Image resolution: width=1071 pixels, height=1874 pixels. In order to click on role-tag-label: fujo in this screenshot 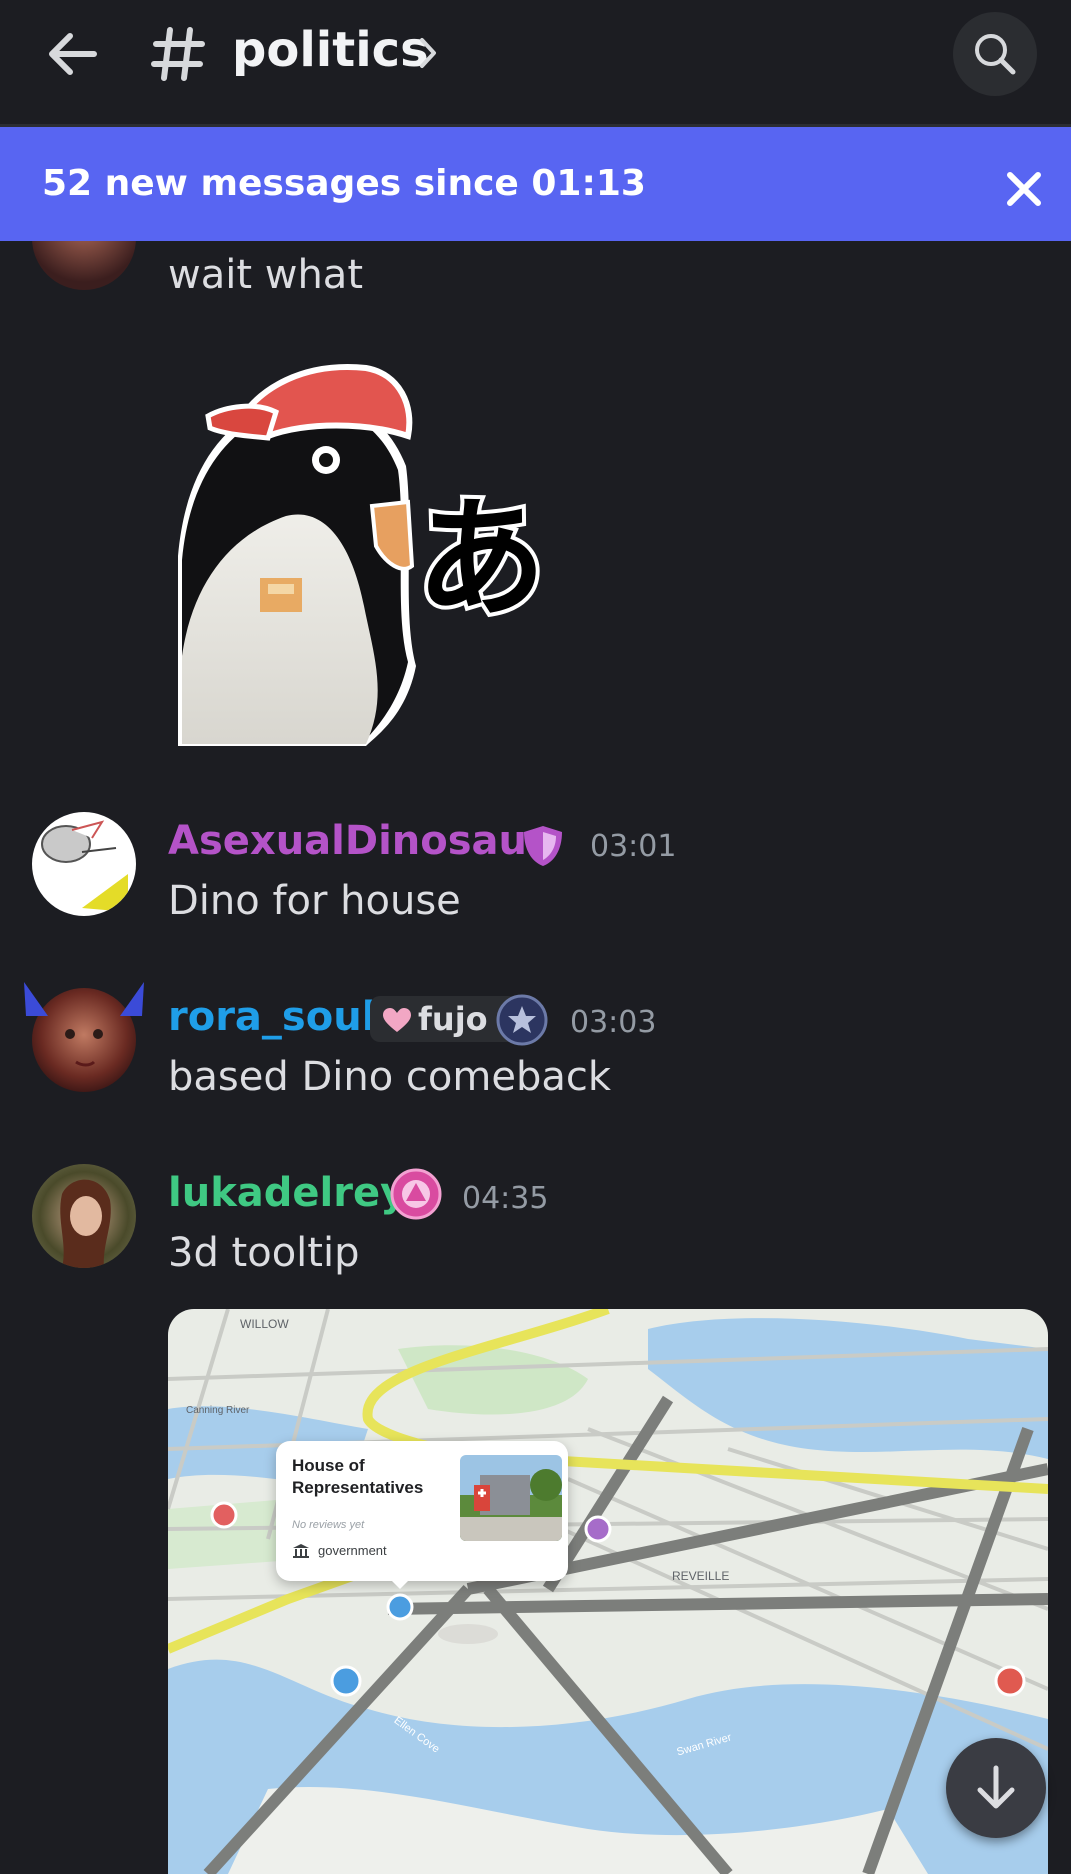, I will do `click(453, 1019)`.